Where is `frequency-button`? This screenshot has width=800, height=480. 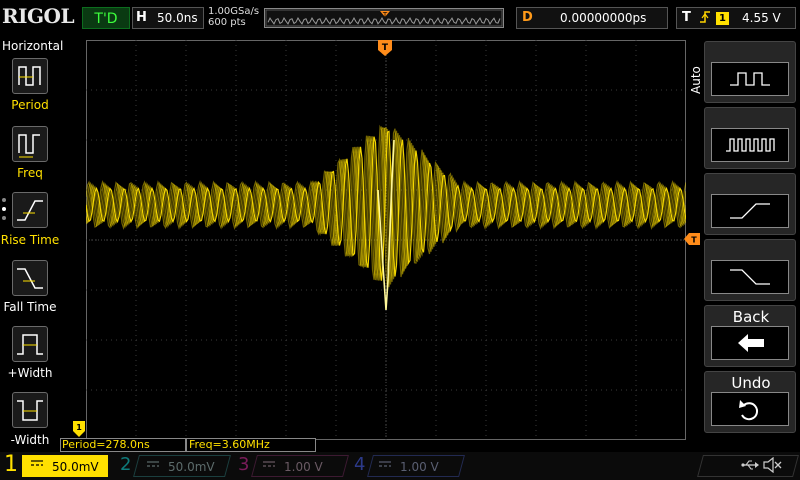 frequency-button is located at coordinates (30, 144).